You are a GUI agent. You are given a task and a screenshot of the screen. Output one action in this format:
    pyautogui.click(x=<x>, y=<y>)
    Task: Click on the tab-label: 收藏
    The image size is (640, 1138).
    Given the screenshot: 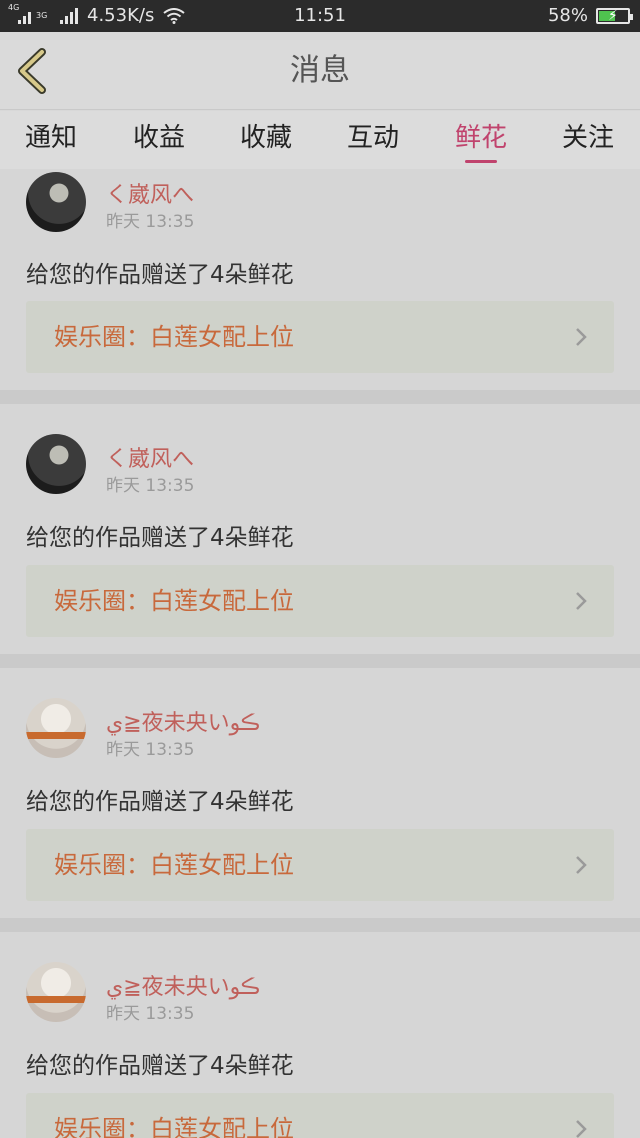 What is the action you would take?
    pyautogui.click(x=265, y=138)
    